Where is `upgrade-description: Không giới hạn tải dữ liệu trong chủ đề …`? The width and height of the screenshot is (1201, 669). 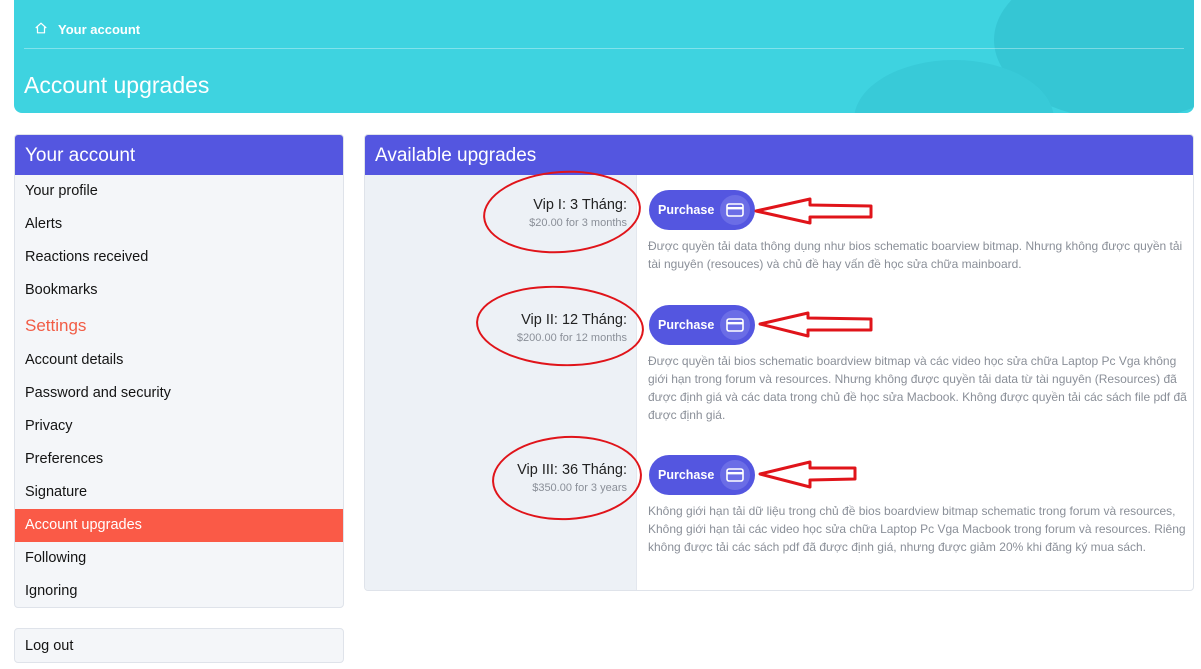 upgrade-description: Không giới hạn tải dữ liệu trong chủ đề … is located at coordinates (917, 529).